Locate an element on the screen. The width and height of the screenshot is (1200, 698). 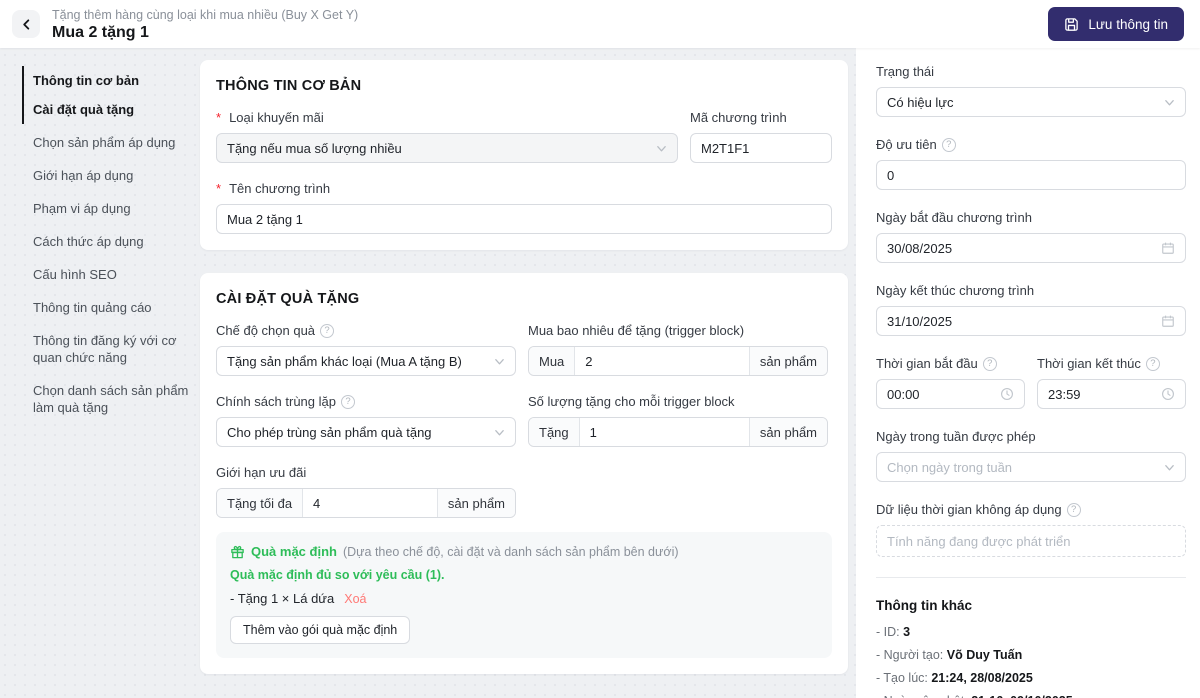
end-time-label: Thời gian kết thúc? is located at coordinates (1111, 363).